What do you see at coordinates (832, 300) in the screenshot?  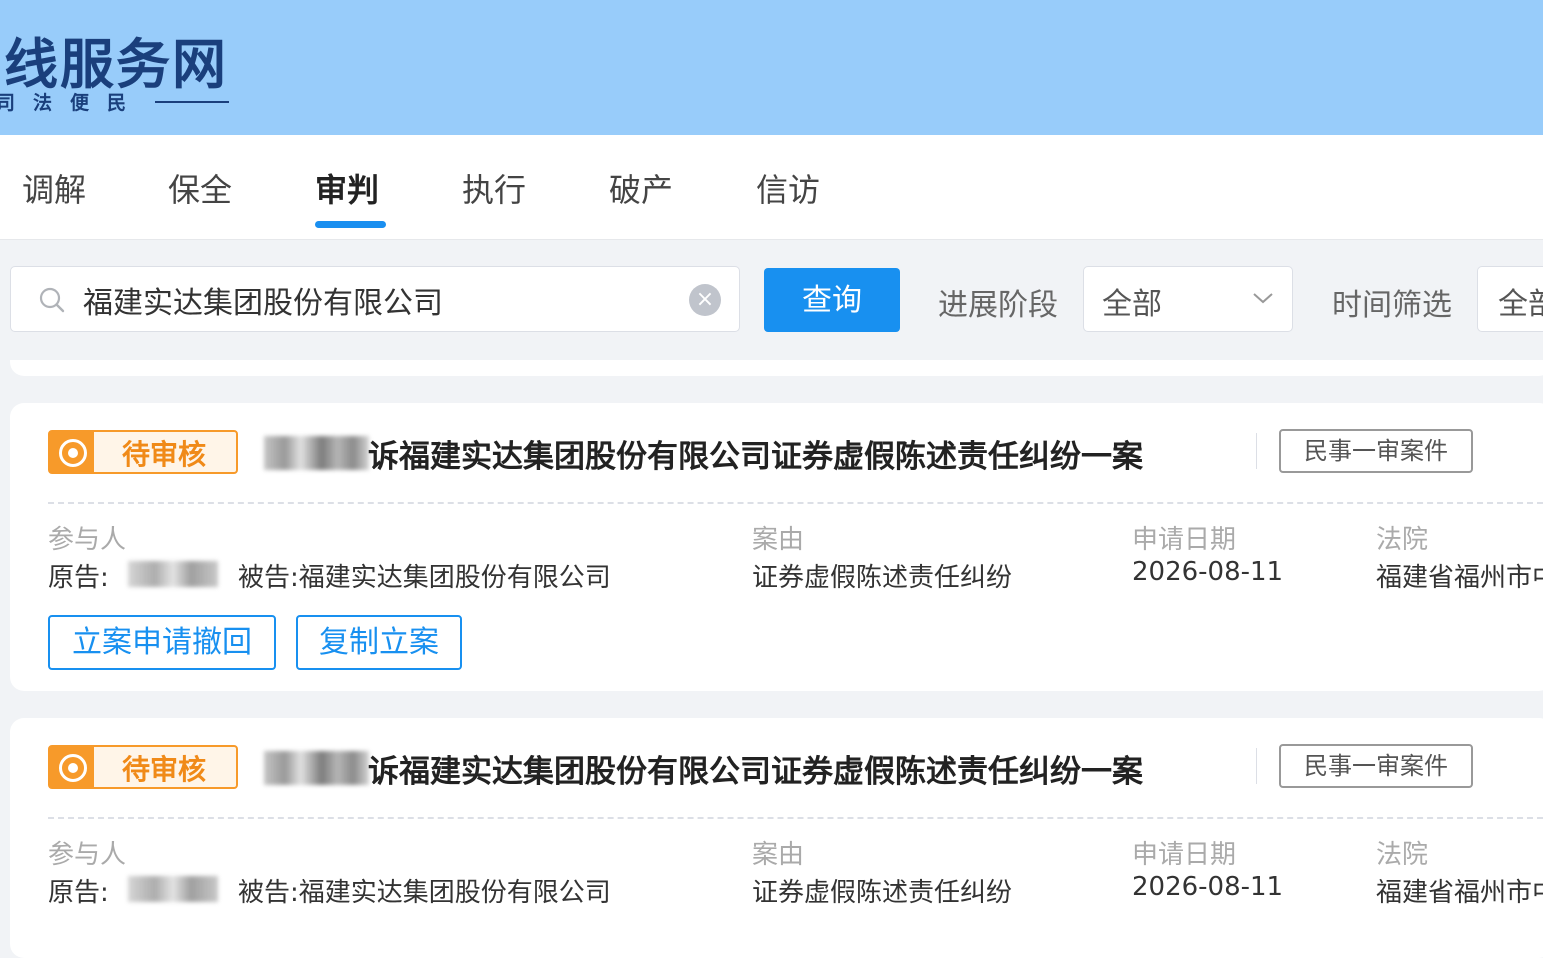 I see `query-button: 查询` at bounding box center [832, 300].